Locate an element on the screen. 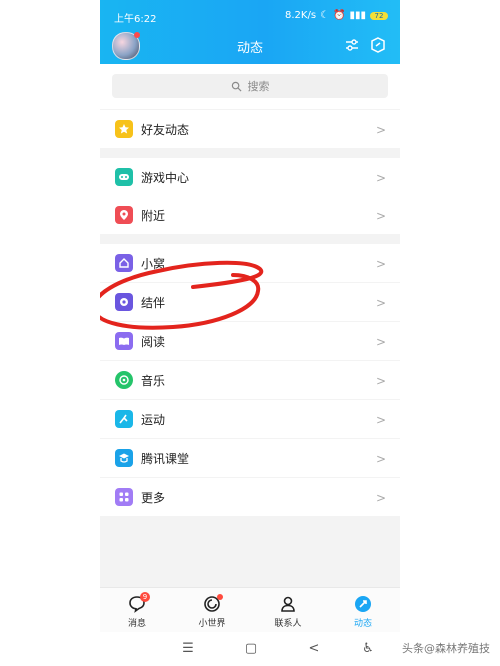  tab-small-world: 小世界 is located at coordinates (212, 611).